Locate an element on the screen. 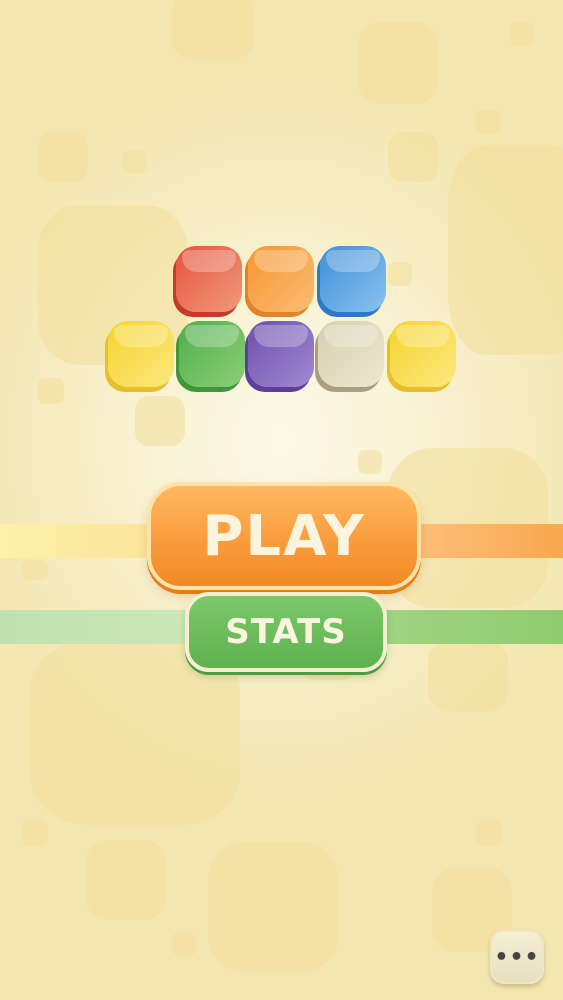  stats-button: STATS is located at coordinates (286, 632).